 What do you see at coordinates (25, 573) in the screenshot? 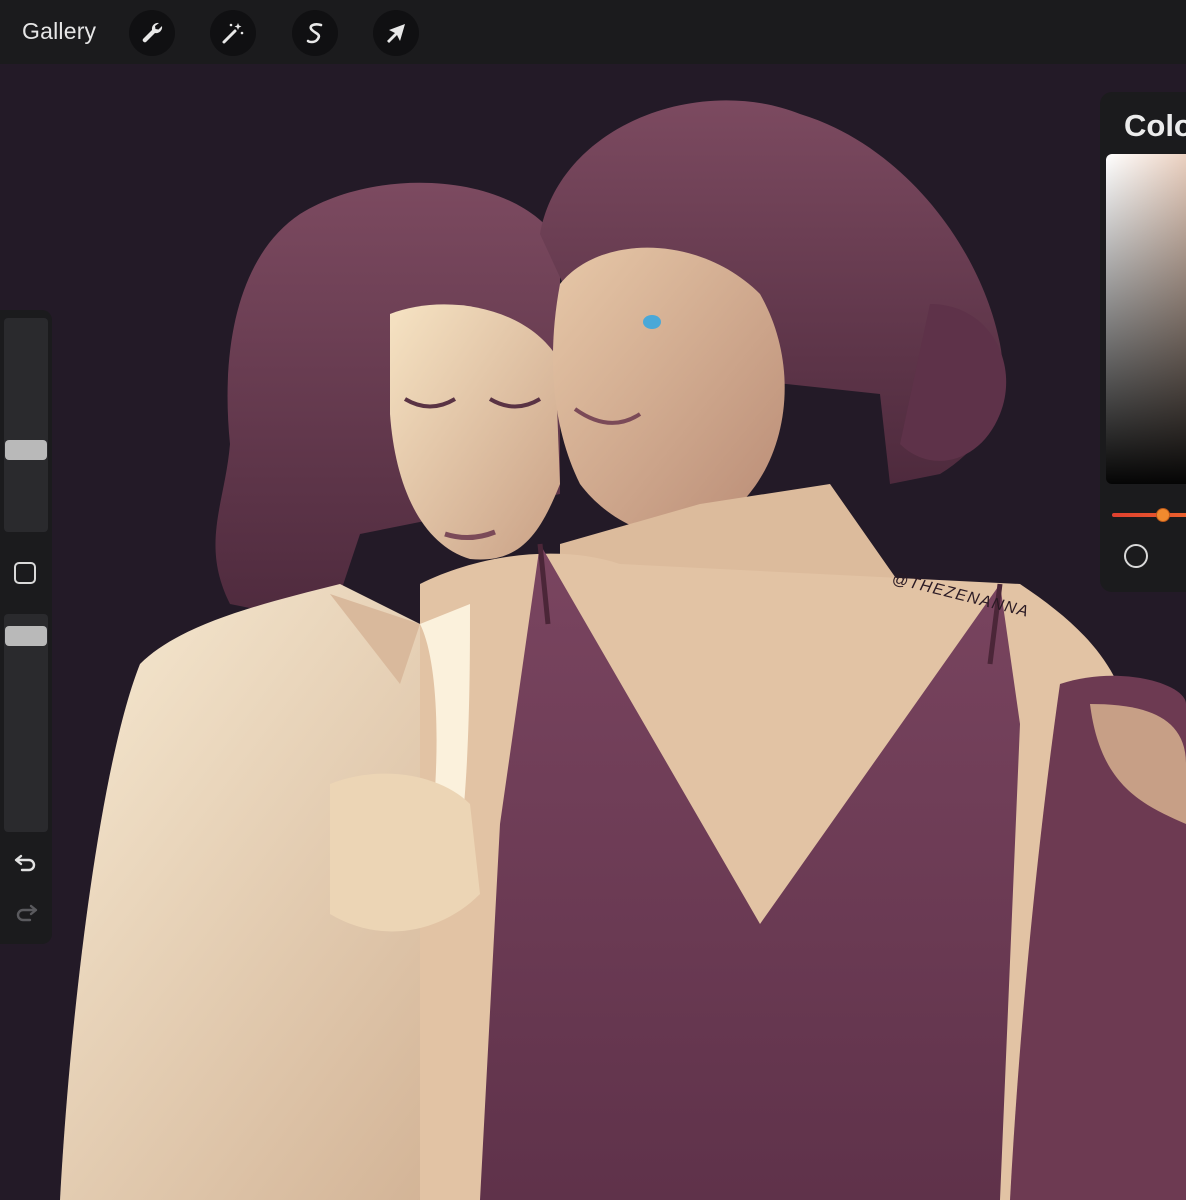
I see `modify-button` at bounding box center [25, 573].